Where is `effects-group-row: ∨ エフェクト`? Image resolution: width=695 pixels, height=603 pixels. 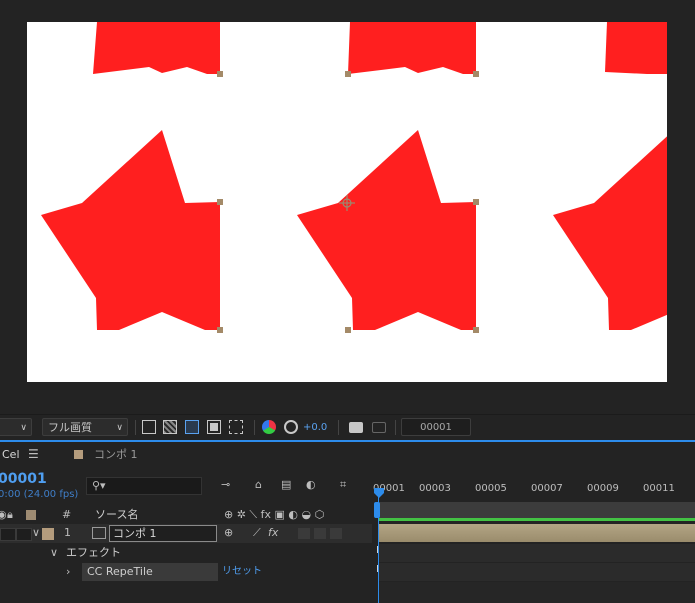 effects-group-row: ∨ エフェクト is located at coordinates (186, 553).